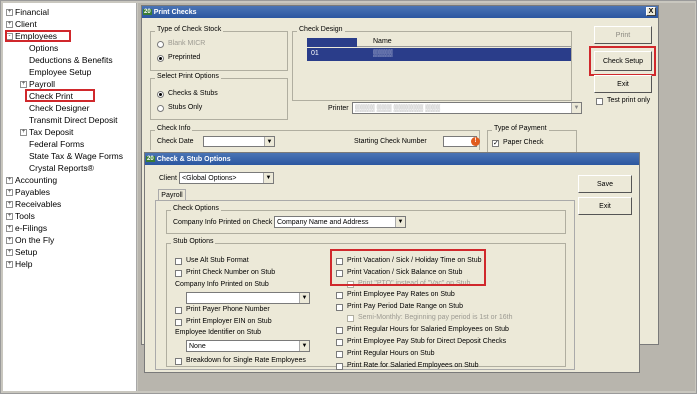 This screenshot has width=697, height=394. What do you see at coordinates (19, 264) in the screenshot?
I see `tree-item-help: + Help` at bounding box center [19, 264].